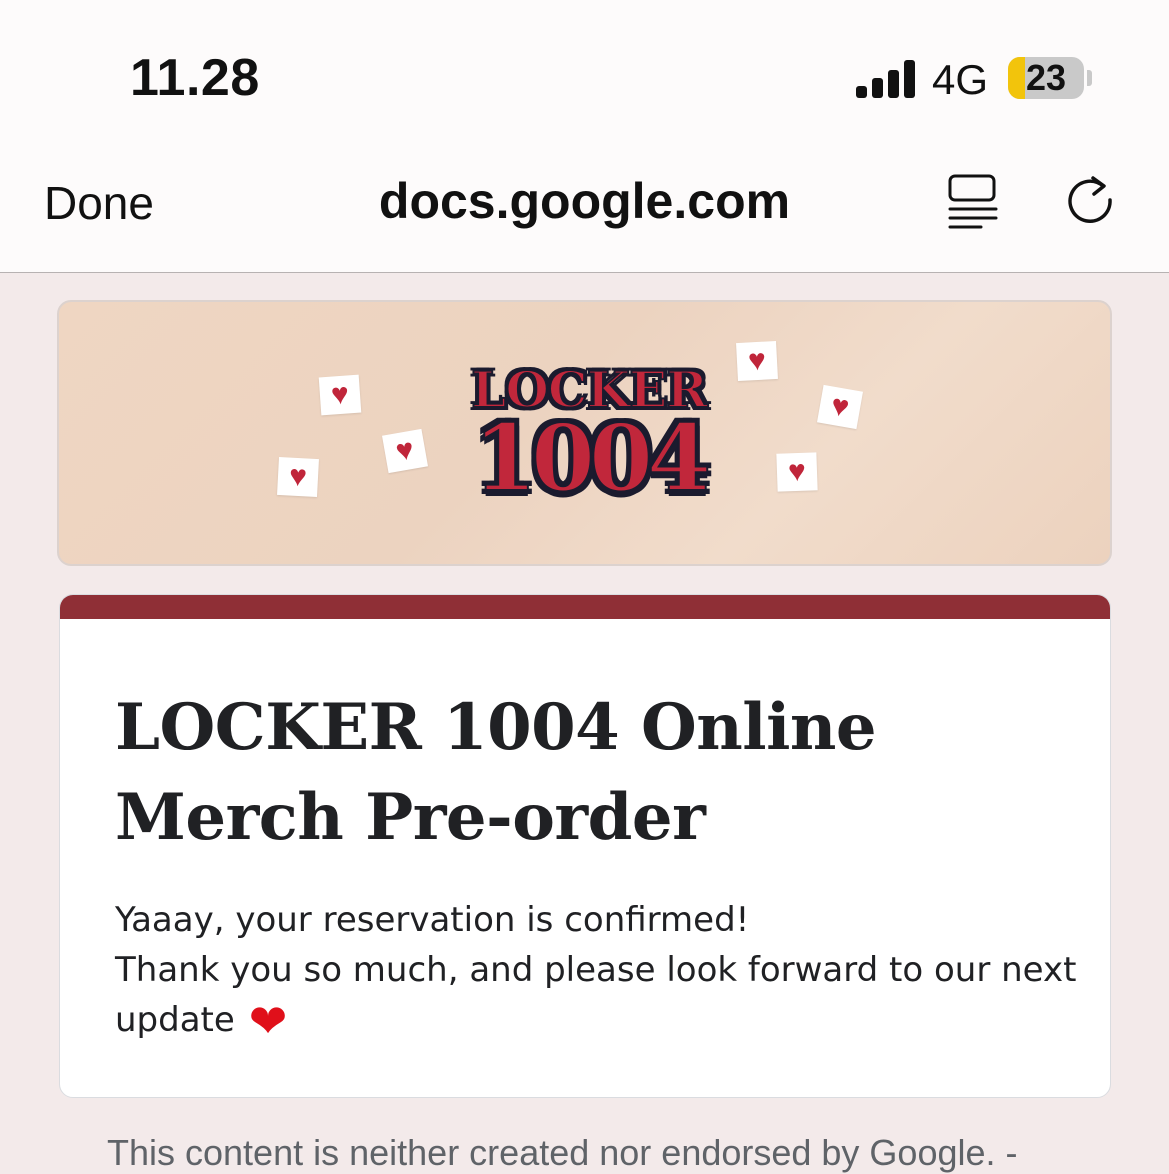  What do you see at coordinates (175, 1020) in the screenshot?
I see `message-line: update` at bounding box center [175, 1020].